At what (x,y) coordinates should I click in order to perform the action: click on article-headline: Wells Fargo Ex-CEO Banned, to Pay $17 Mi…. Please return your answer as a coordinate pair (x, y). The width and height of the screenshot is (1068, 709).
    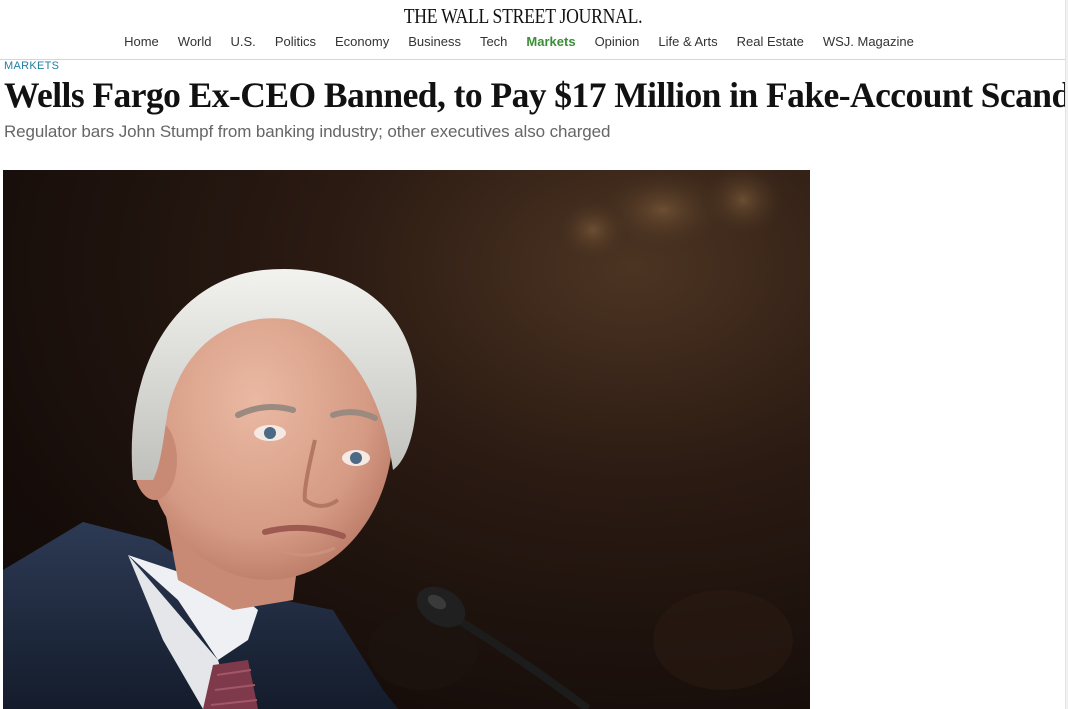
    Looking at the image, I should click on (536, 95).